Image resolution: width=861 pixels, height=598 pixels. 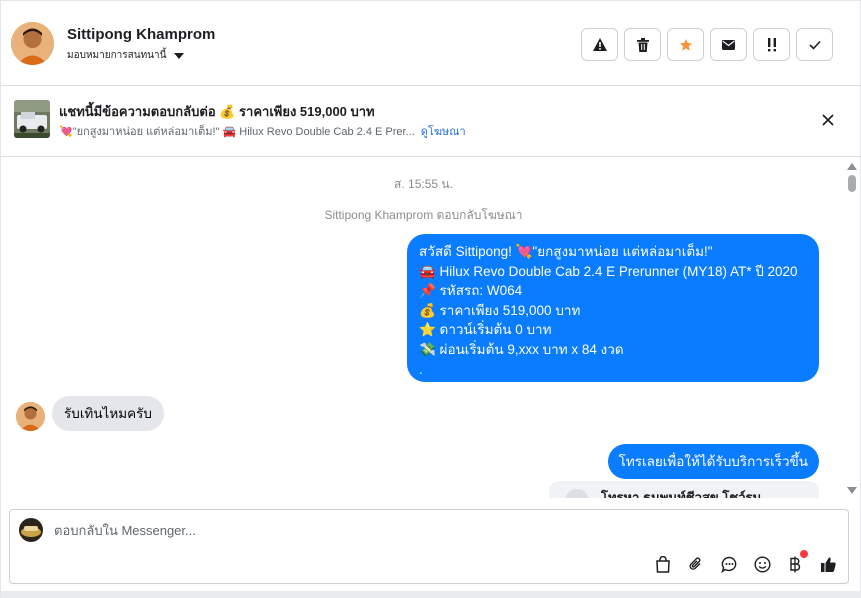 What do you see at coordinates (108, 413) in the screenshot?
I see `incoming-message-bubble: รับเทินไหมครับ` at bounding box center [108, 413].